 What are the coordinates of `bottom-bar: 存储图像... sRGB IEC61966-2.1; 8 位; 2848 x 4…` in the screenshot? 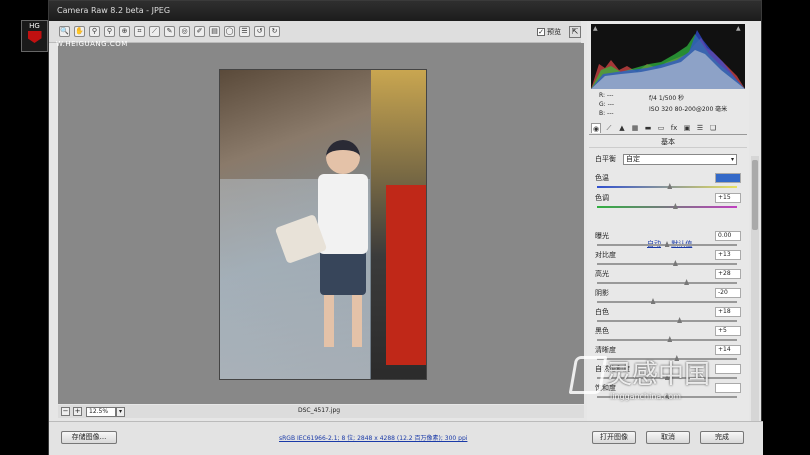 It's located at (406, 438).